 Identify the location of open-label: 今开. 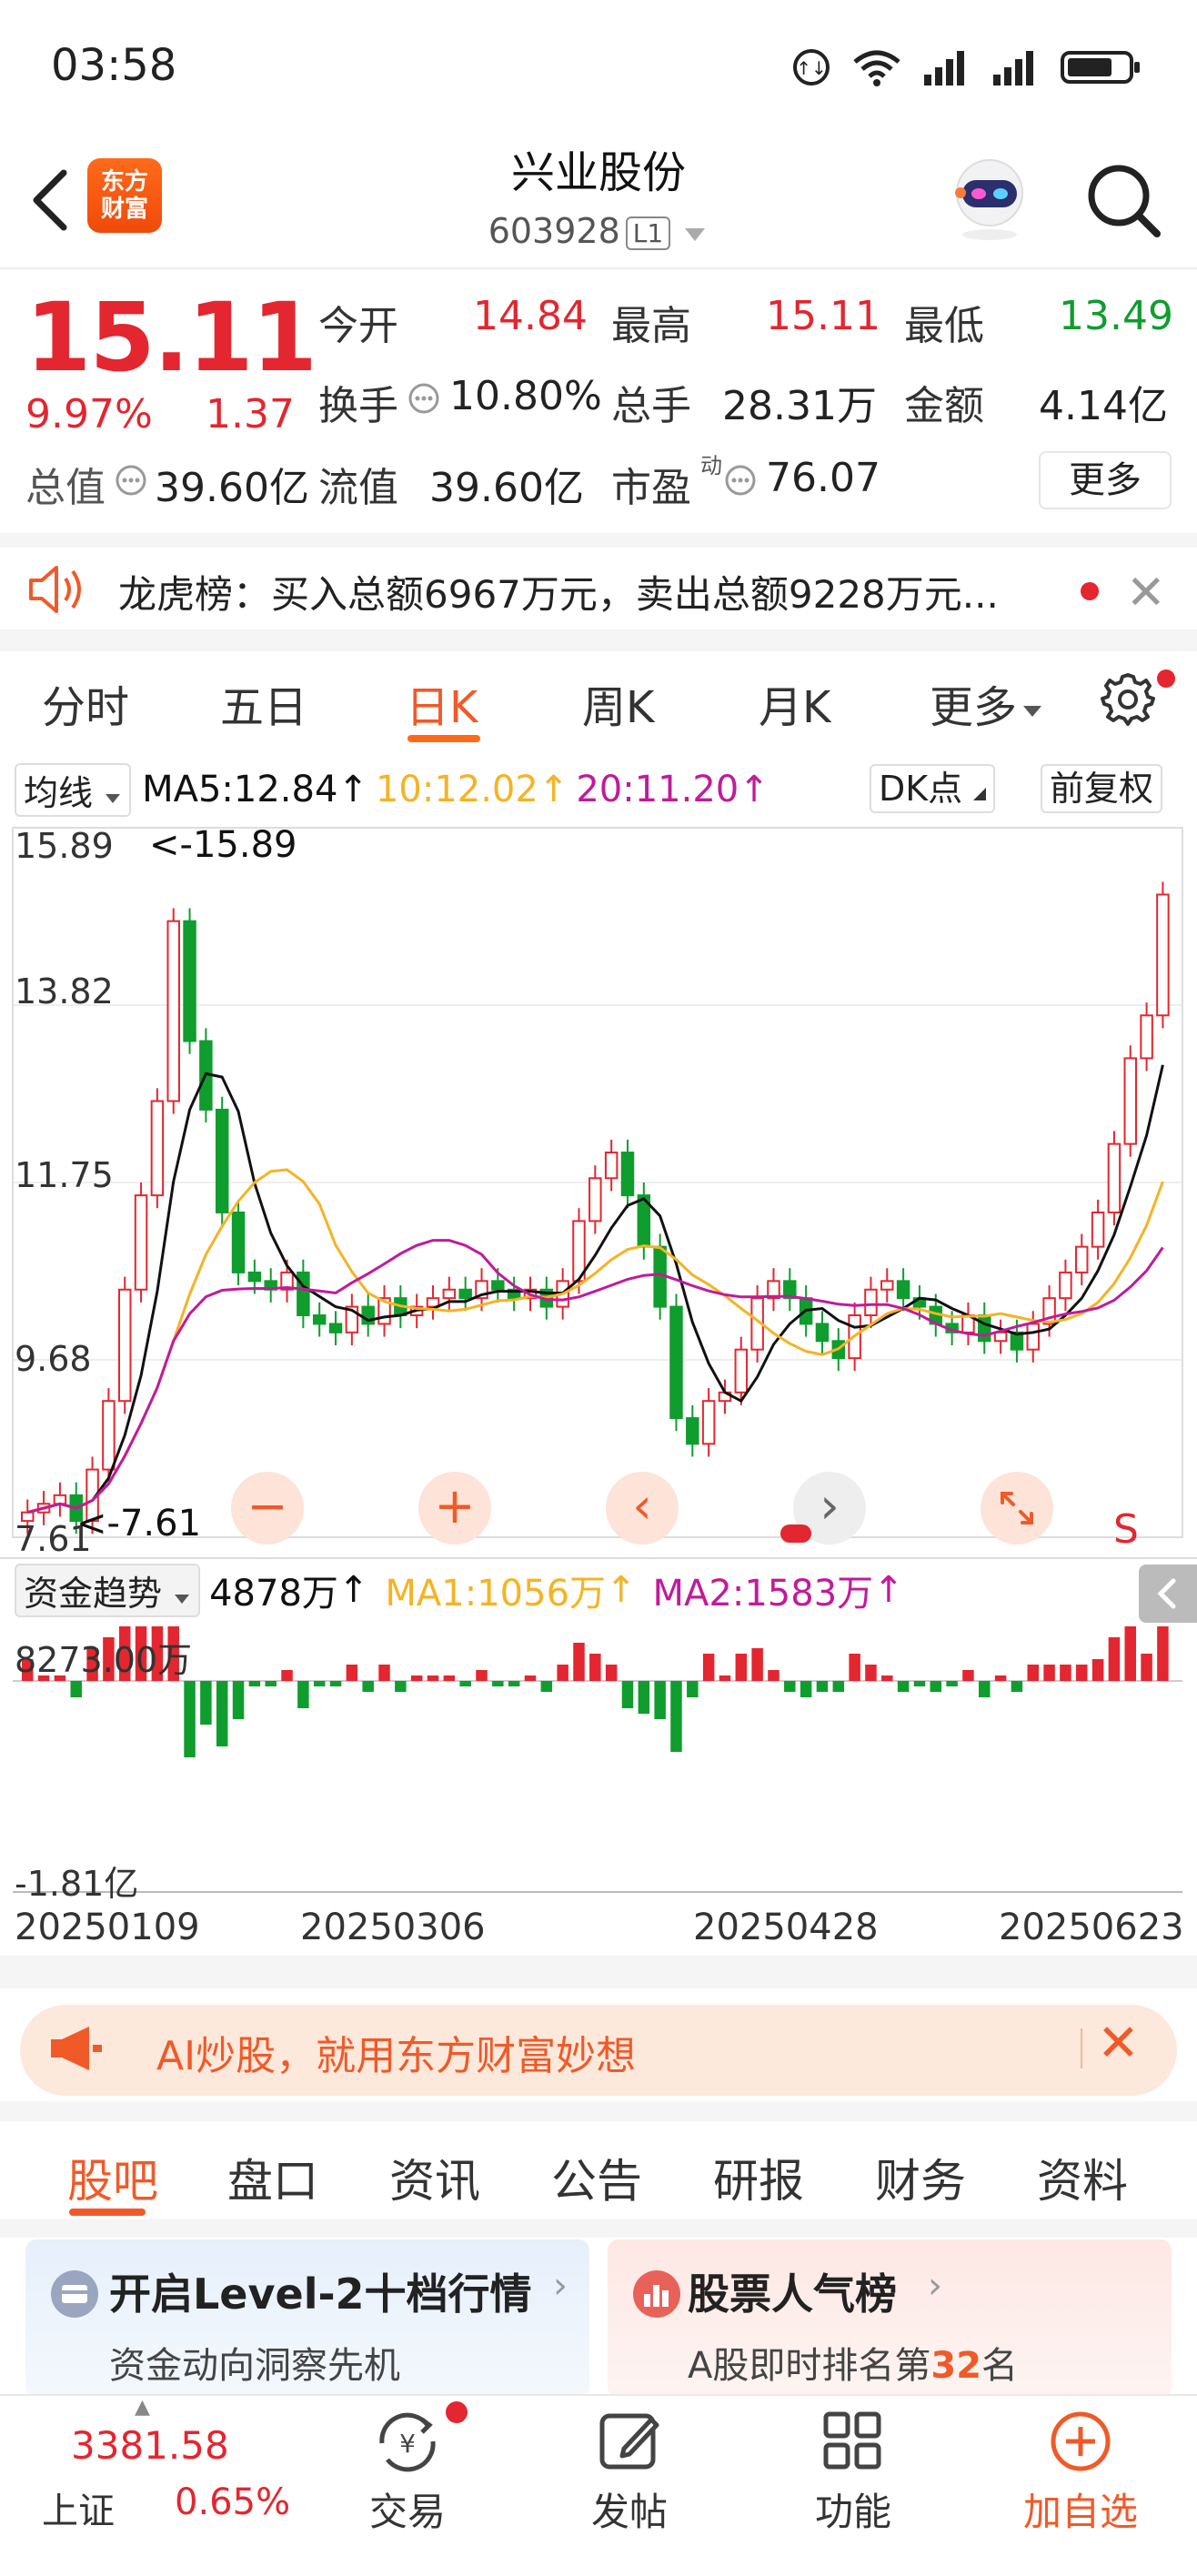
(358, 326).